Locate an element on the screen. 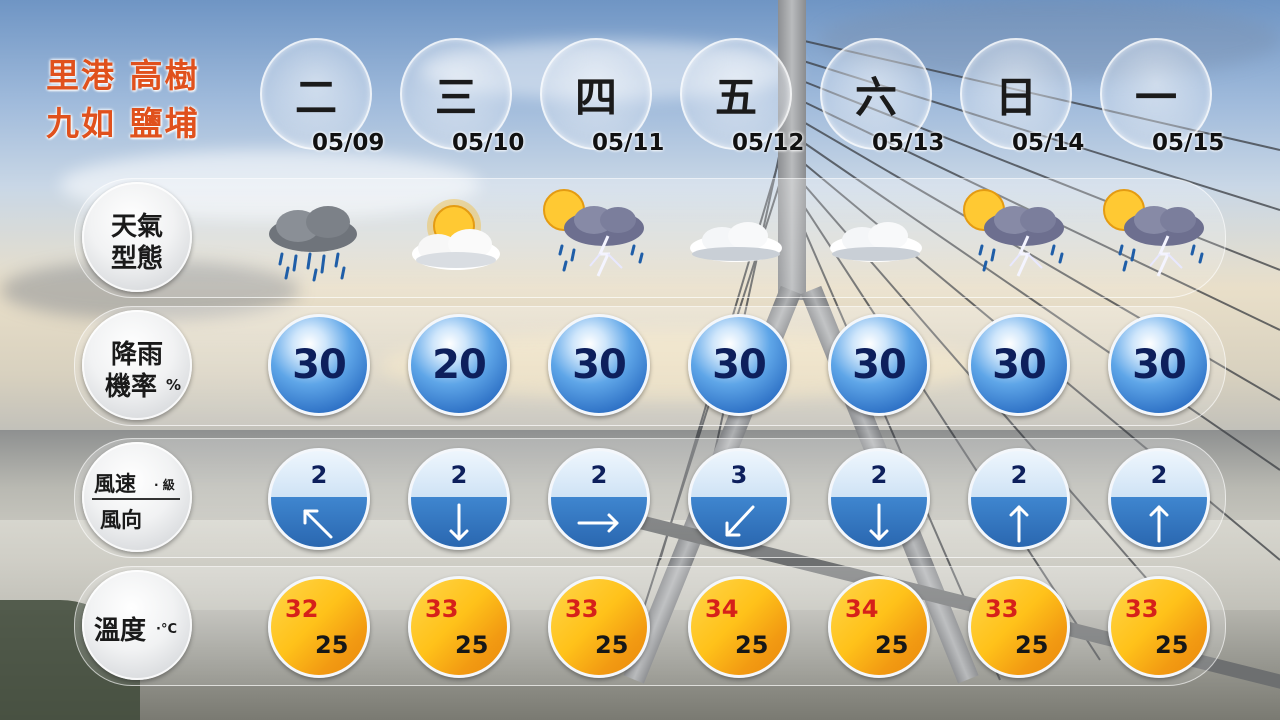  day-header: 四 05/11 is located at coordinates (610, 98).